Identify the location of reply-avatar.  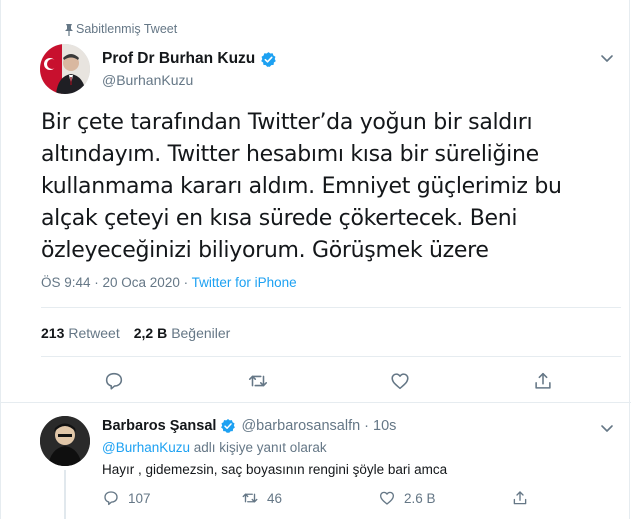
(65, 441).